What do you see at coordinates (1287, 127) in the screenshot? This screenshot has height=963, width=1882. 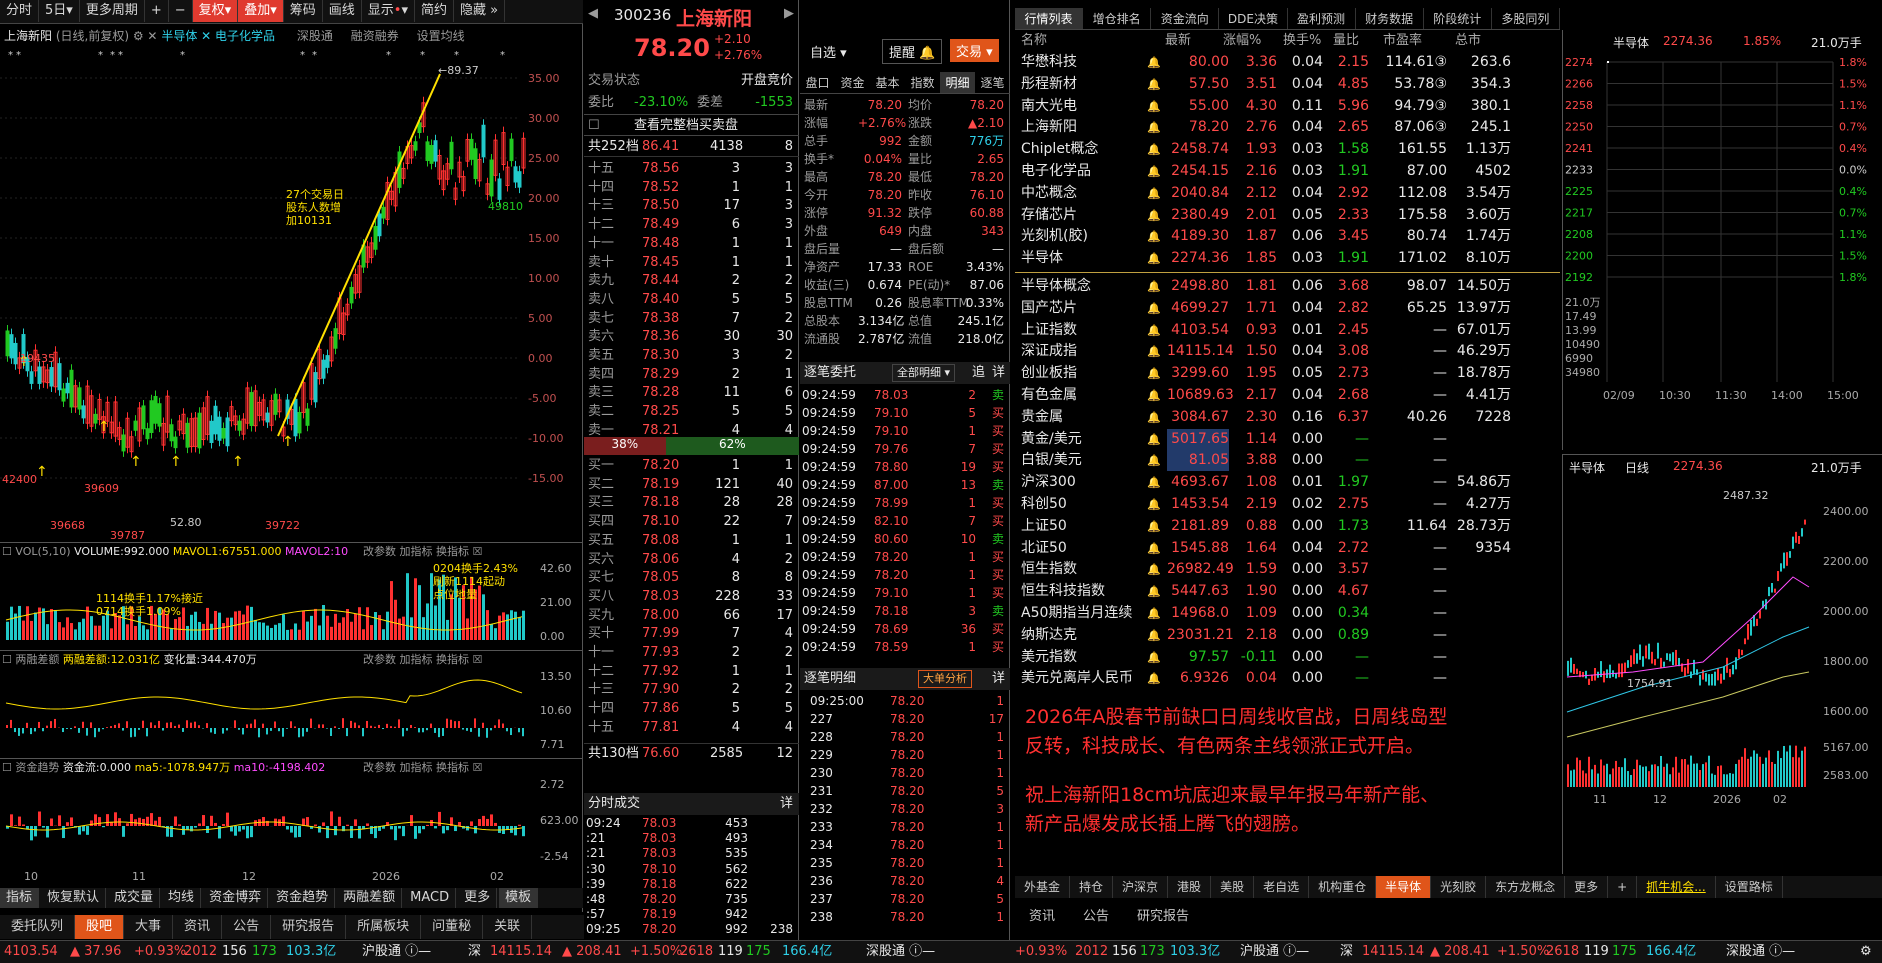 I see `list-row: 上海新阳 🔔 78.20 2.76 0.04 2.65 87.06③ 245.1` at bounding box center [1287, 127].